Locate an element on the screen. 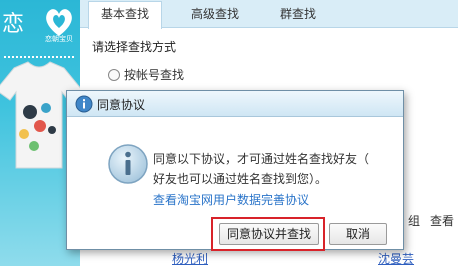  radio-account-label: 按帐号查找 is located at coordinates (154, 75).